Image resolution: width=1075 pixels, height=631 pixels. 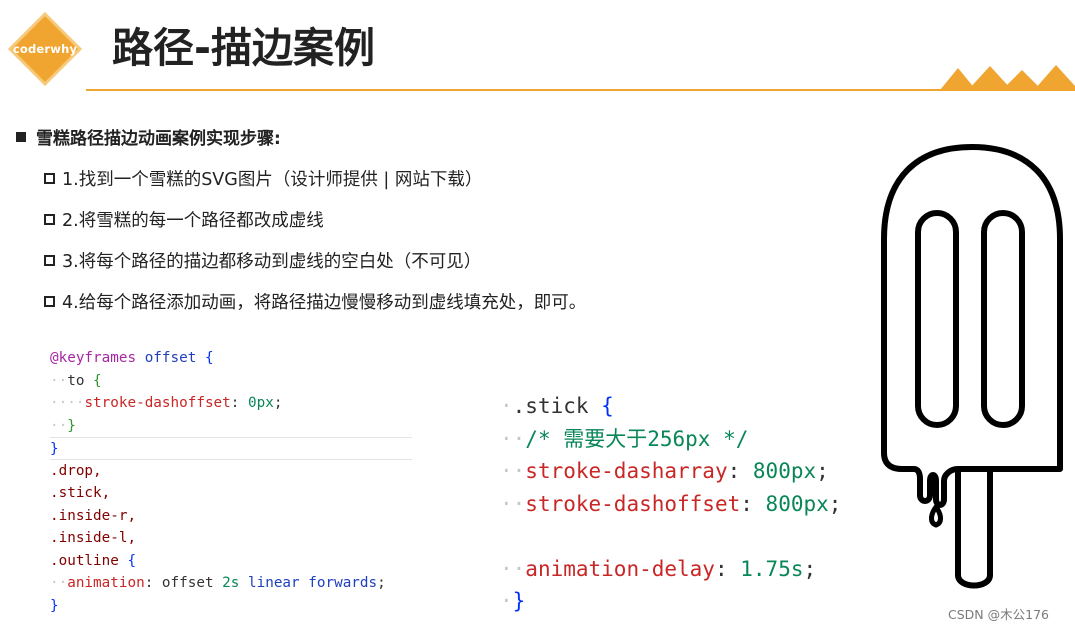 What do you see at coordinates (93, 358) in the screenshot?
I see `code-token: @keyframes` at bounding box center [93, 358].